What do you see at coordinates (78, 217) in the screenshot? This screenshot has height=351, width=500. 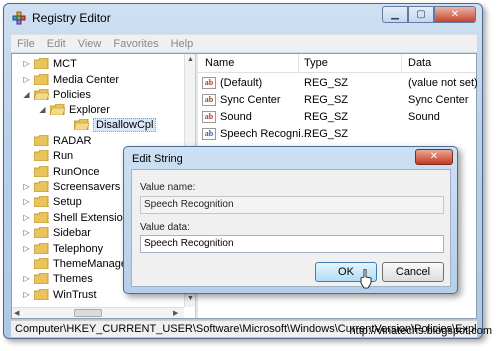 I see `tree-item-shell-extensions: ▷ Shell Extensions` at bounding box center [78, 217].